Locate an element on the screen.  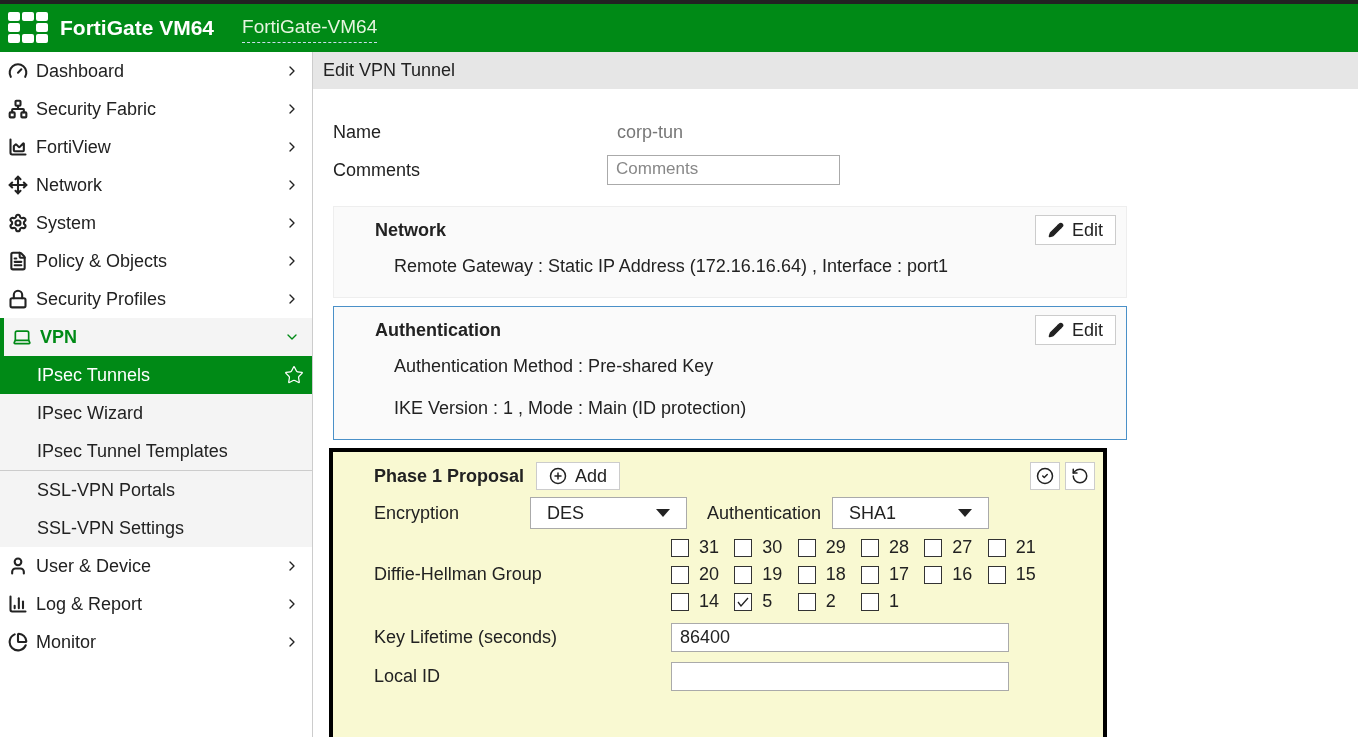
checkbox-label: 16 is located at coordinates (962, 574).